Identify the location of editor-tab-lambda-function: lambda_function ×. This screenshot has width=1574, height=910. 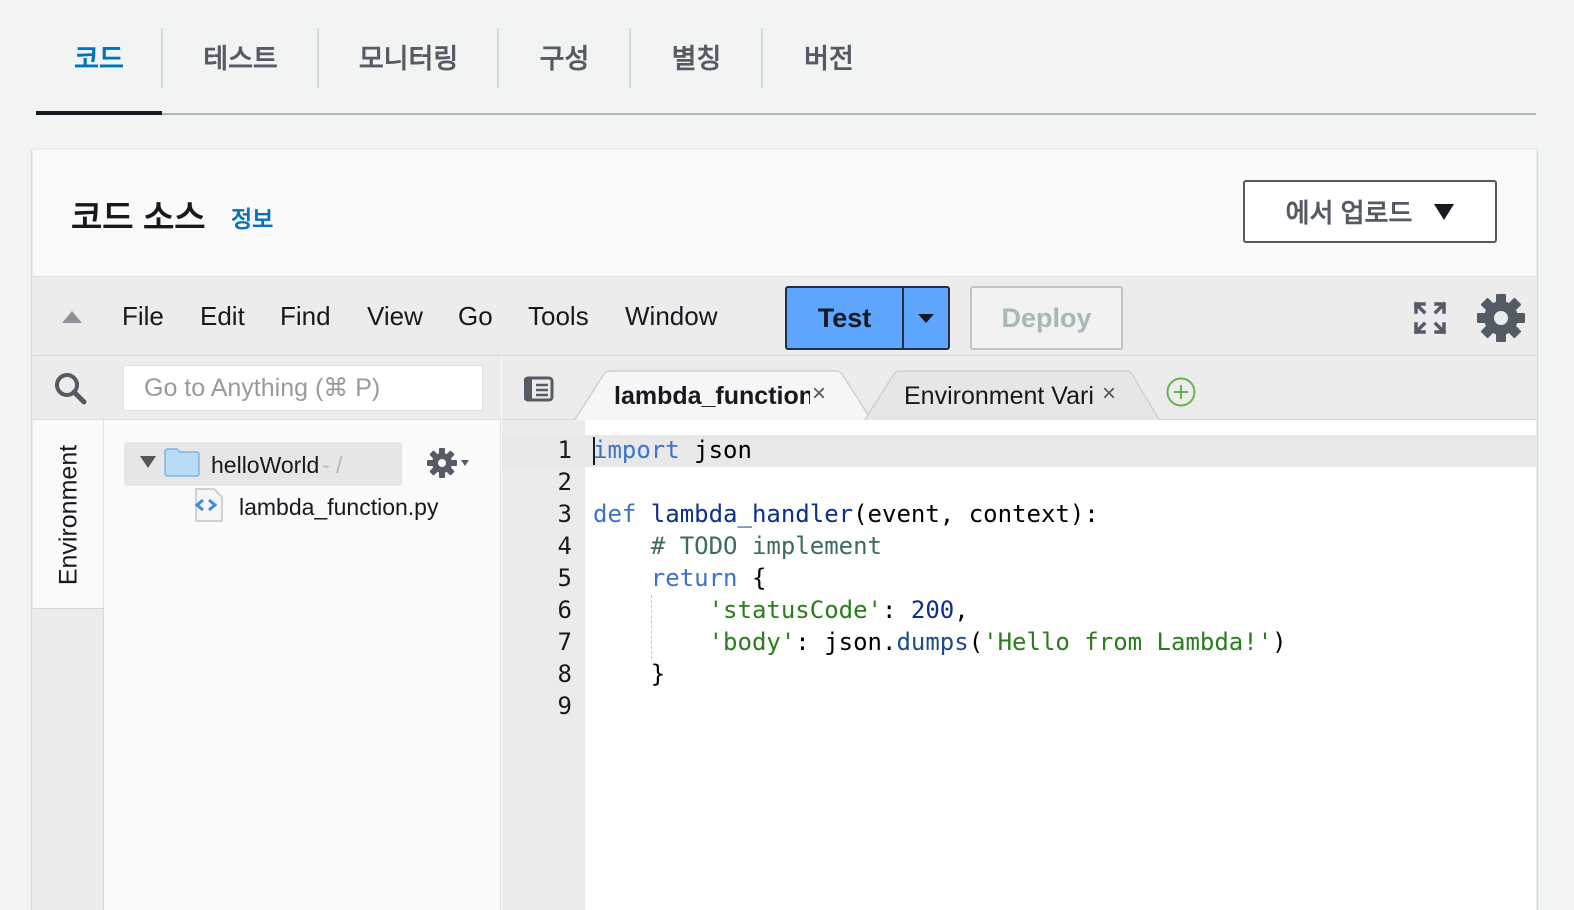
(724, 395).